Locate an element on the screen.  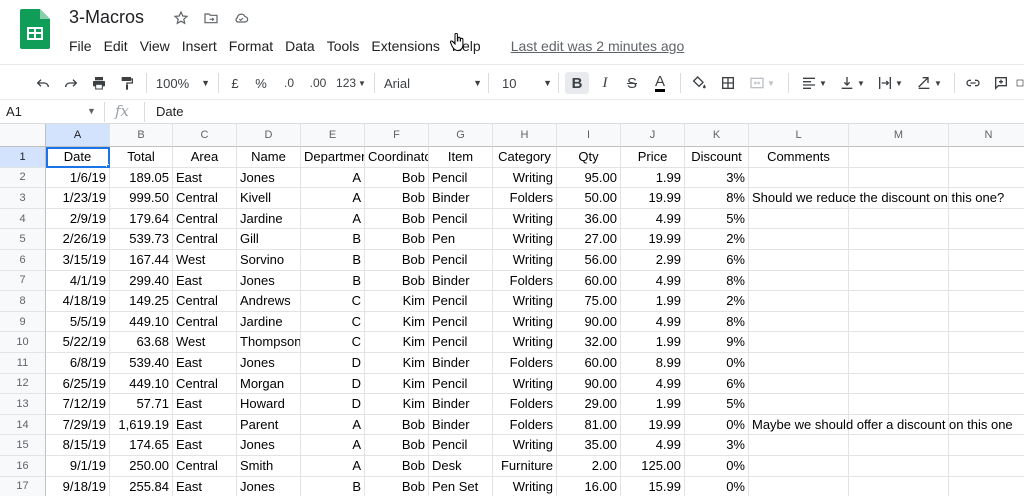
cell-b4: 179.64 is located at coordinates (141, 219).